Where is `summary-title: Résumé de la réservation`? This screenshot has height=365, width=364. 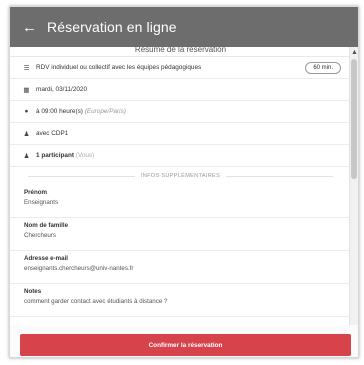 summary-title: Résumé de la réservation is located at coordinates (180, 52).